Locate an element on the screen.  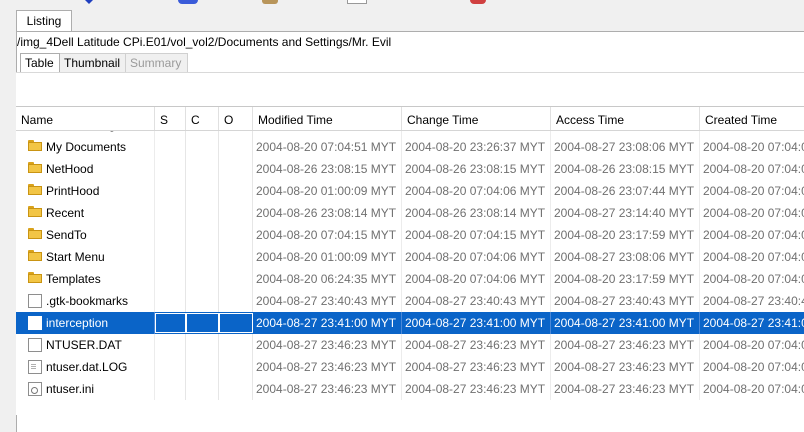
modified-time-cell: 2004-08-26 23:08:14 MYT is located at coordinates (327, 213).